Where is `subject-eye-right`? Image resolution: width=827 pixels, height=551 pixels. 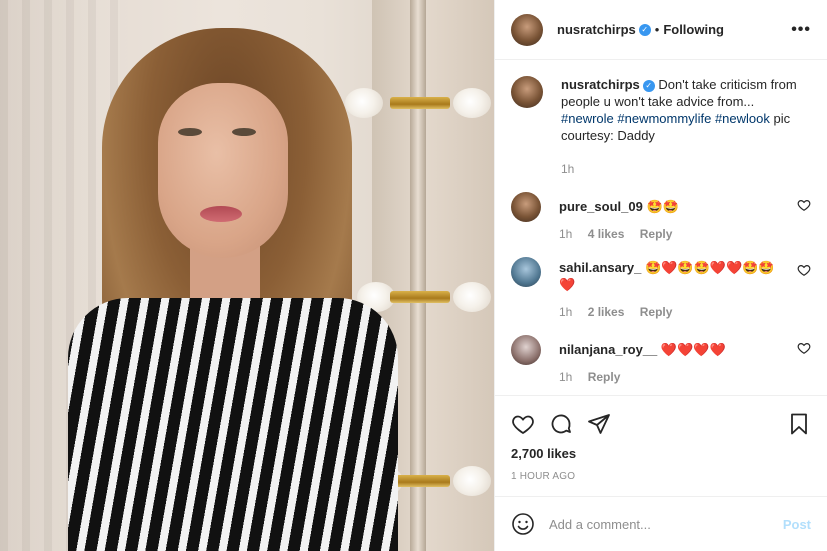 subject-eye-right is located at coordinates (244, 132).